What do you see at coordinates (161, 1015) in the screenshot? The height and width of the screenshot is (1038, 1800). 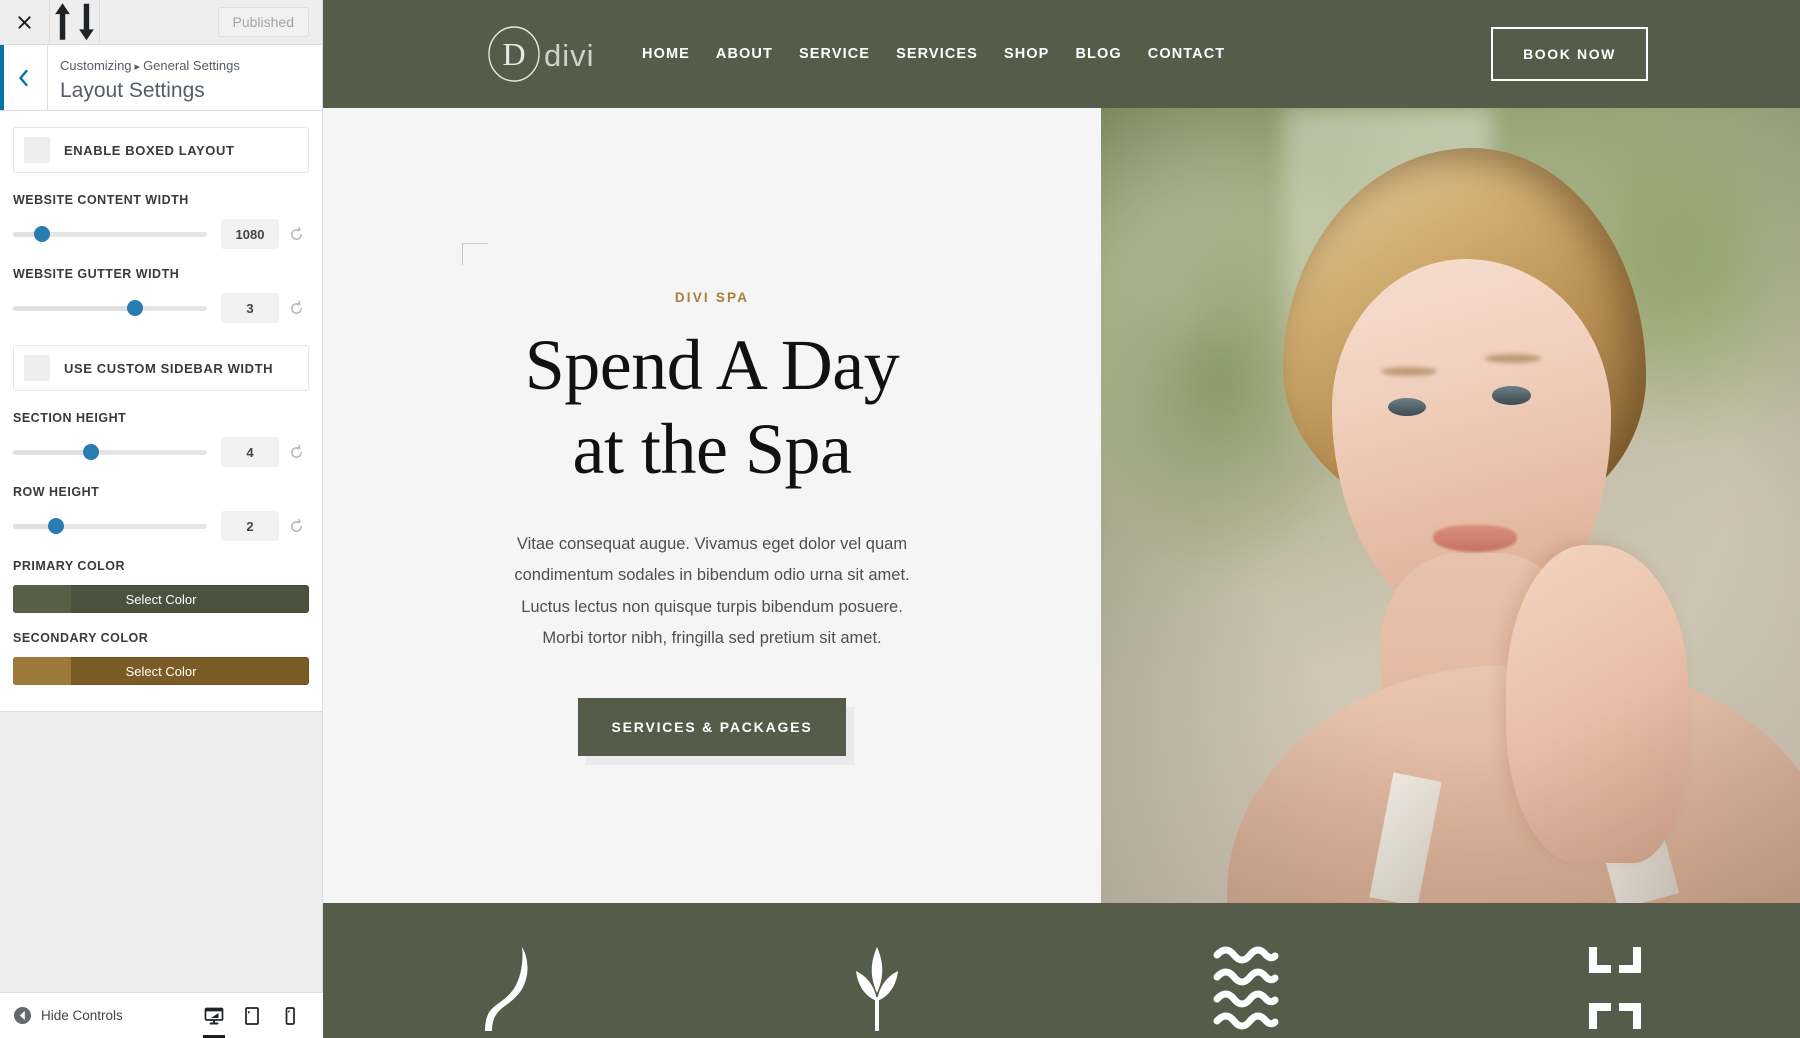 I see `customizer-footer: Hide Controls` at bounding box center [161, 1015].